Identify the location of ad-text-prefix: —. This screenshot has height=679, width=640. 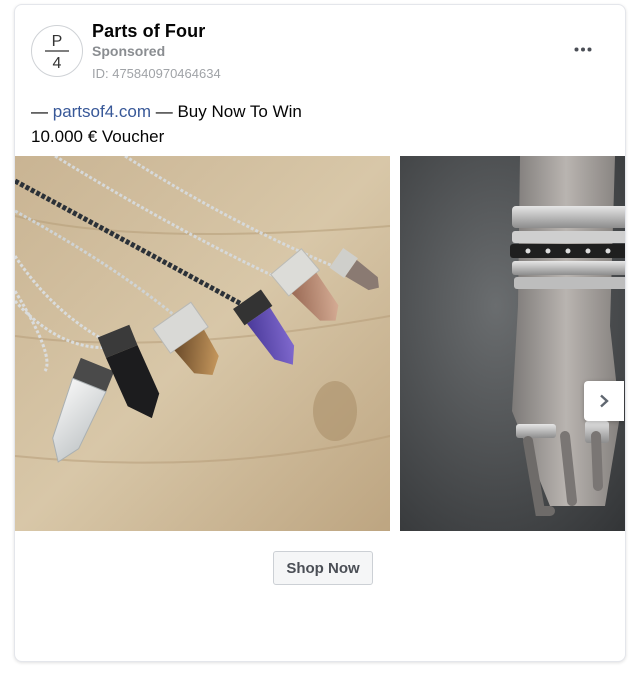
(42, 111).